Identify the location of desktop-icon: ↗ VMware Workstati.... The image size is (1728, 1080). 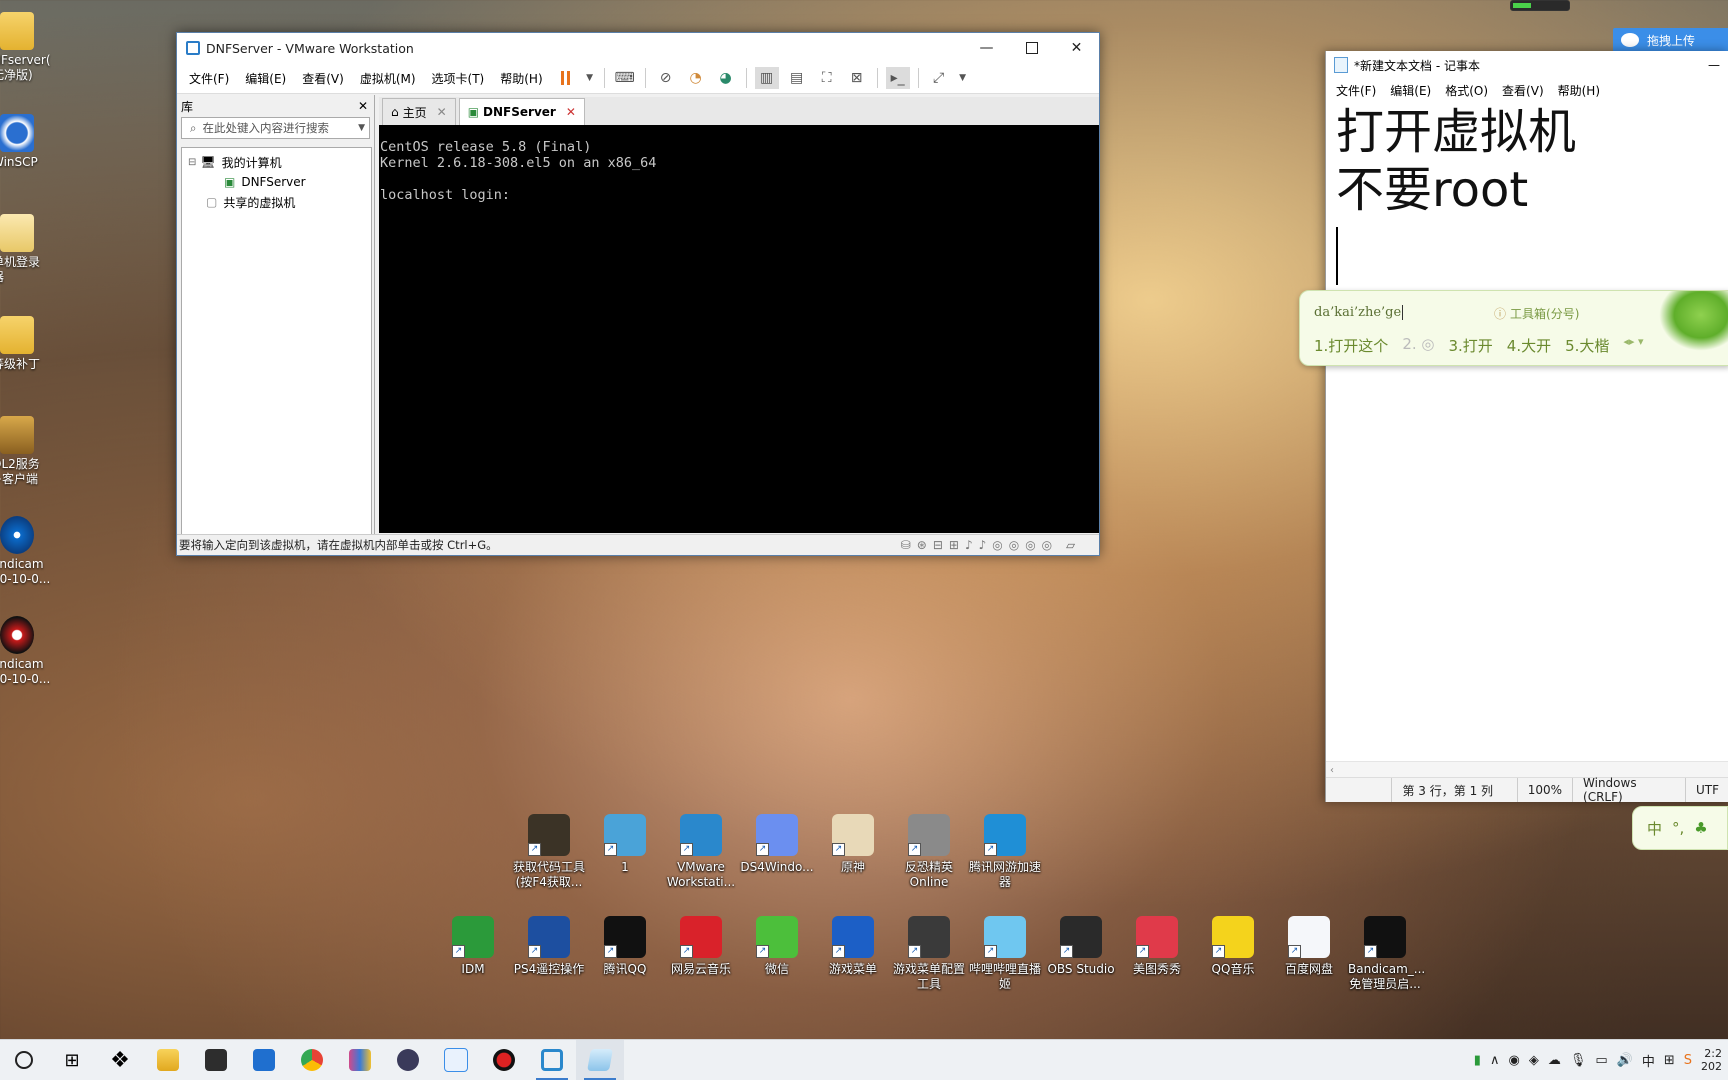
(701, 852).